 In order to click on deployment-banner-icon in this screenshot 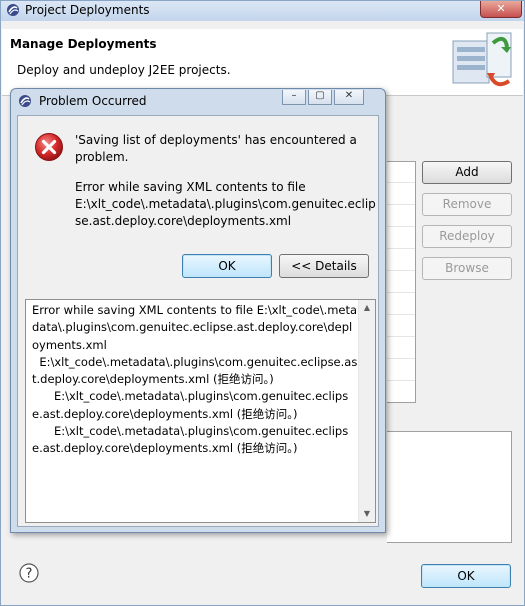, I will do `click(482, 59)`.